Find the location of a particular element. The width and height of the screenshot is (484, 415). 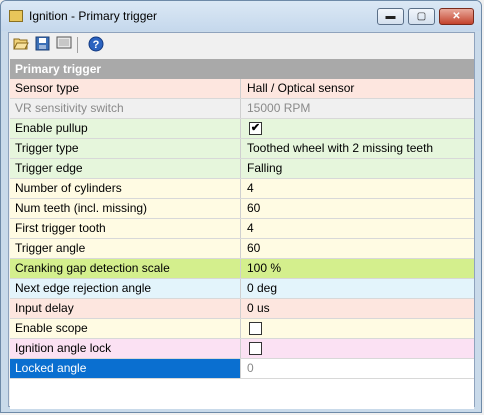

property-row: Num teeth (incl. missing) 60 is located at coordinates (242, 209).